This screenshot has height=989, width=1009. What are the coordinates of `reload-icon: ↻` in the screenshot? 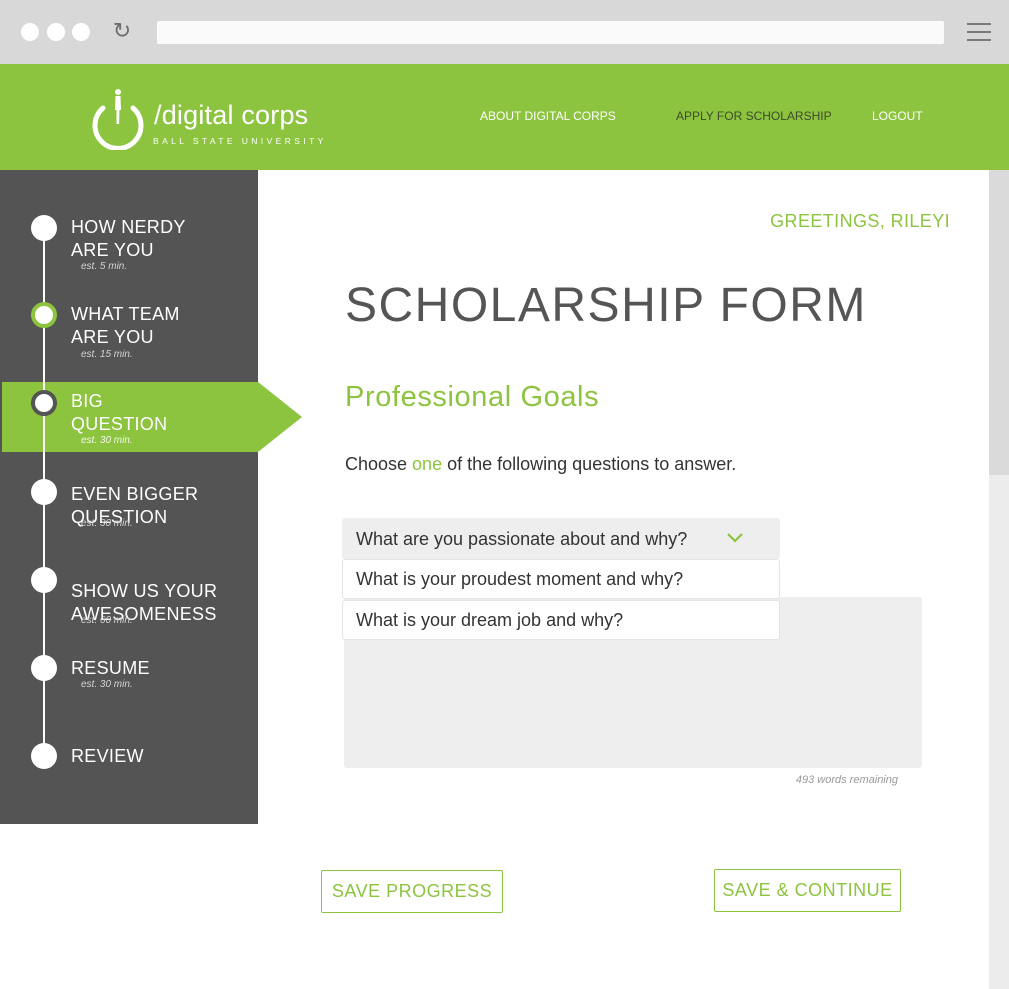 It's located at (122, 32).